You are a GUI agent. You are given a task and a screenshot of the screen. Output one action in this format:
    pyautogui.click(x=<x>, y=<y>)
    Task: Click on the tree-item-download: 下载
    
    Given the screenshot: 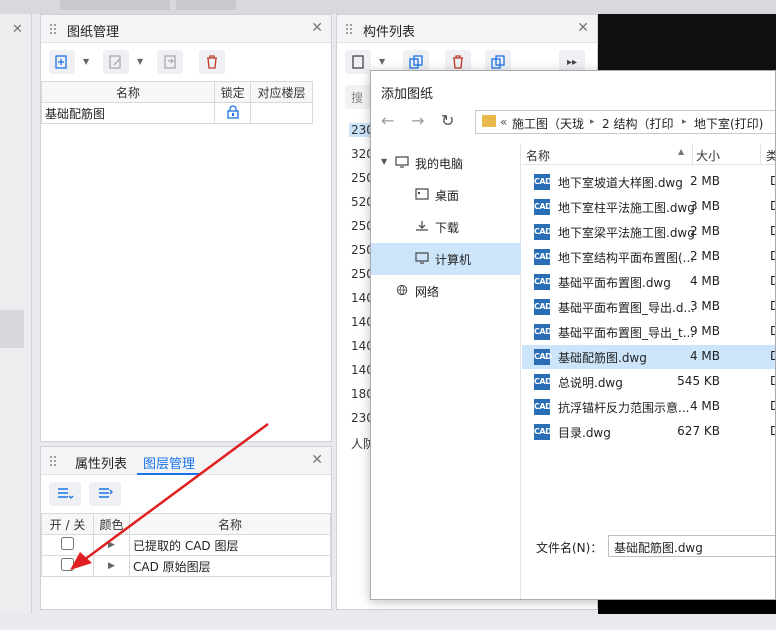 What is the action you would take?
    pyautogui.click(x=446, y=227)
    